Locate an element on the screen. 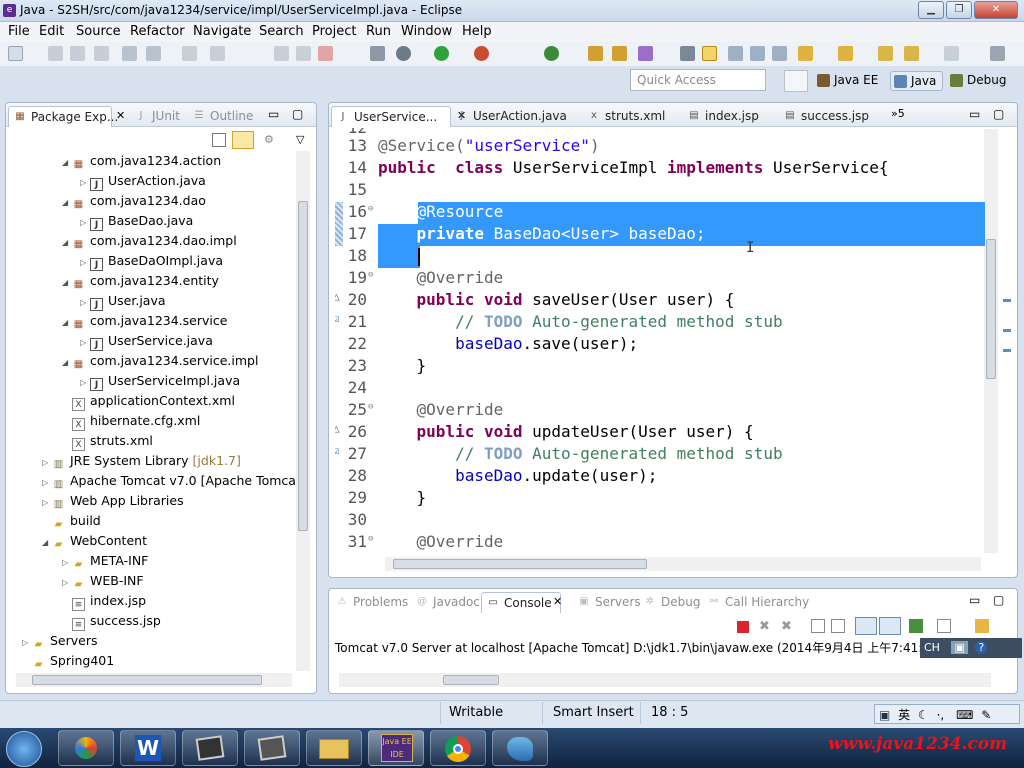 The image size is (1024, 768). taskbar-eclipse: Java EE IDE is located at coordinates (396, 748).